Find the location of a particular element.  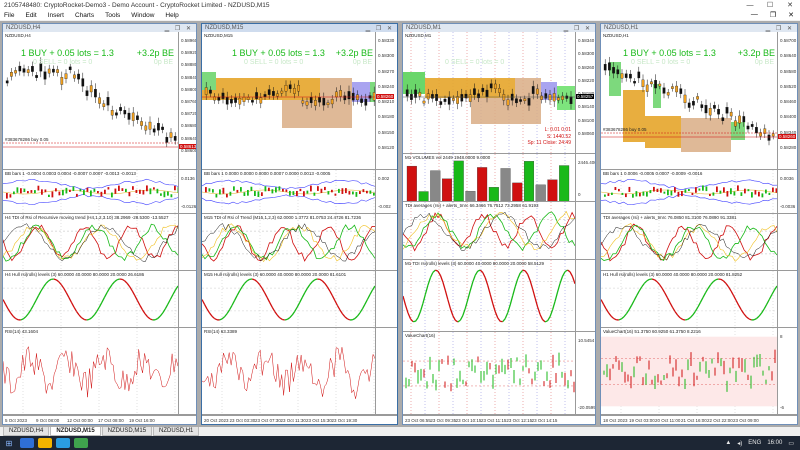

clock-time: 16:00 is located at coordinates (774, 443).